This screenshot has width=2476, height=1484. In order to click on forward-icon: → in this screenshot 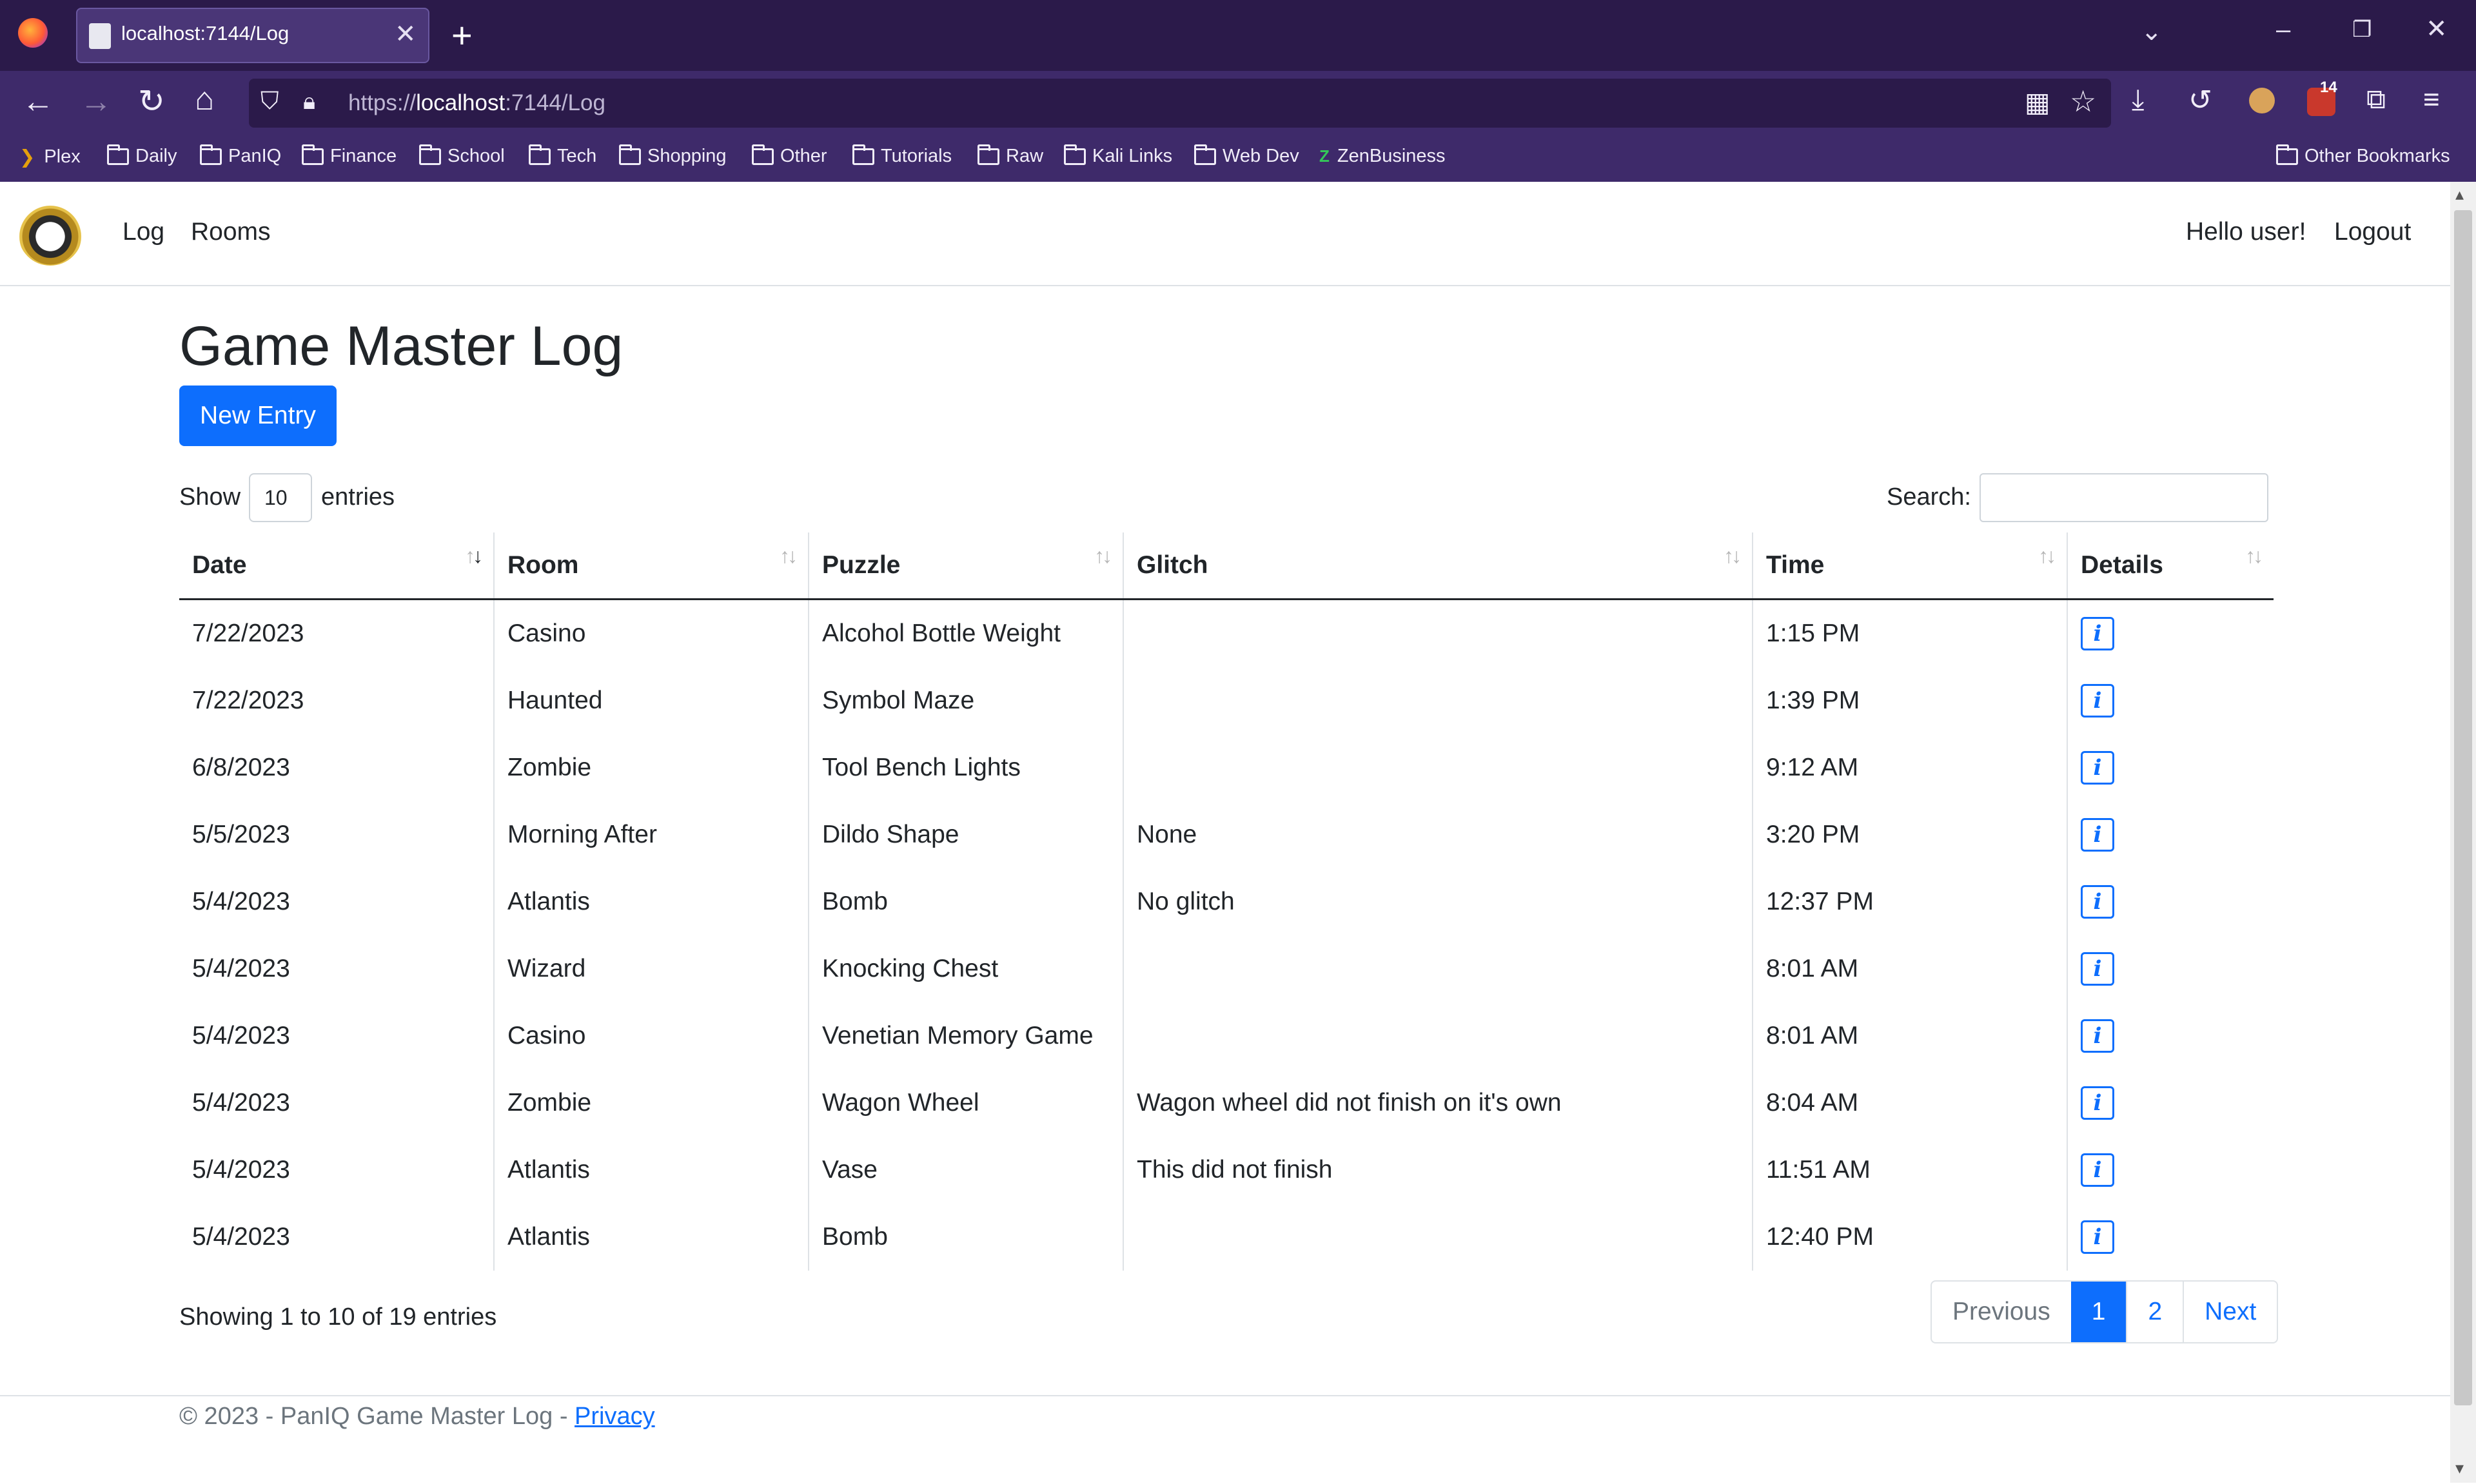, I will do `click(96, 101)`.